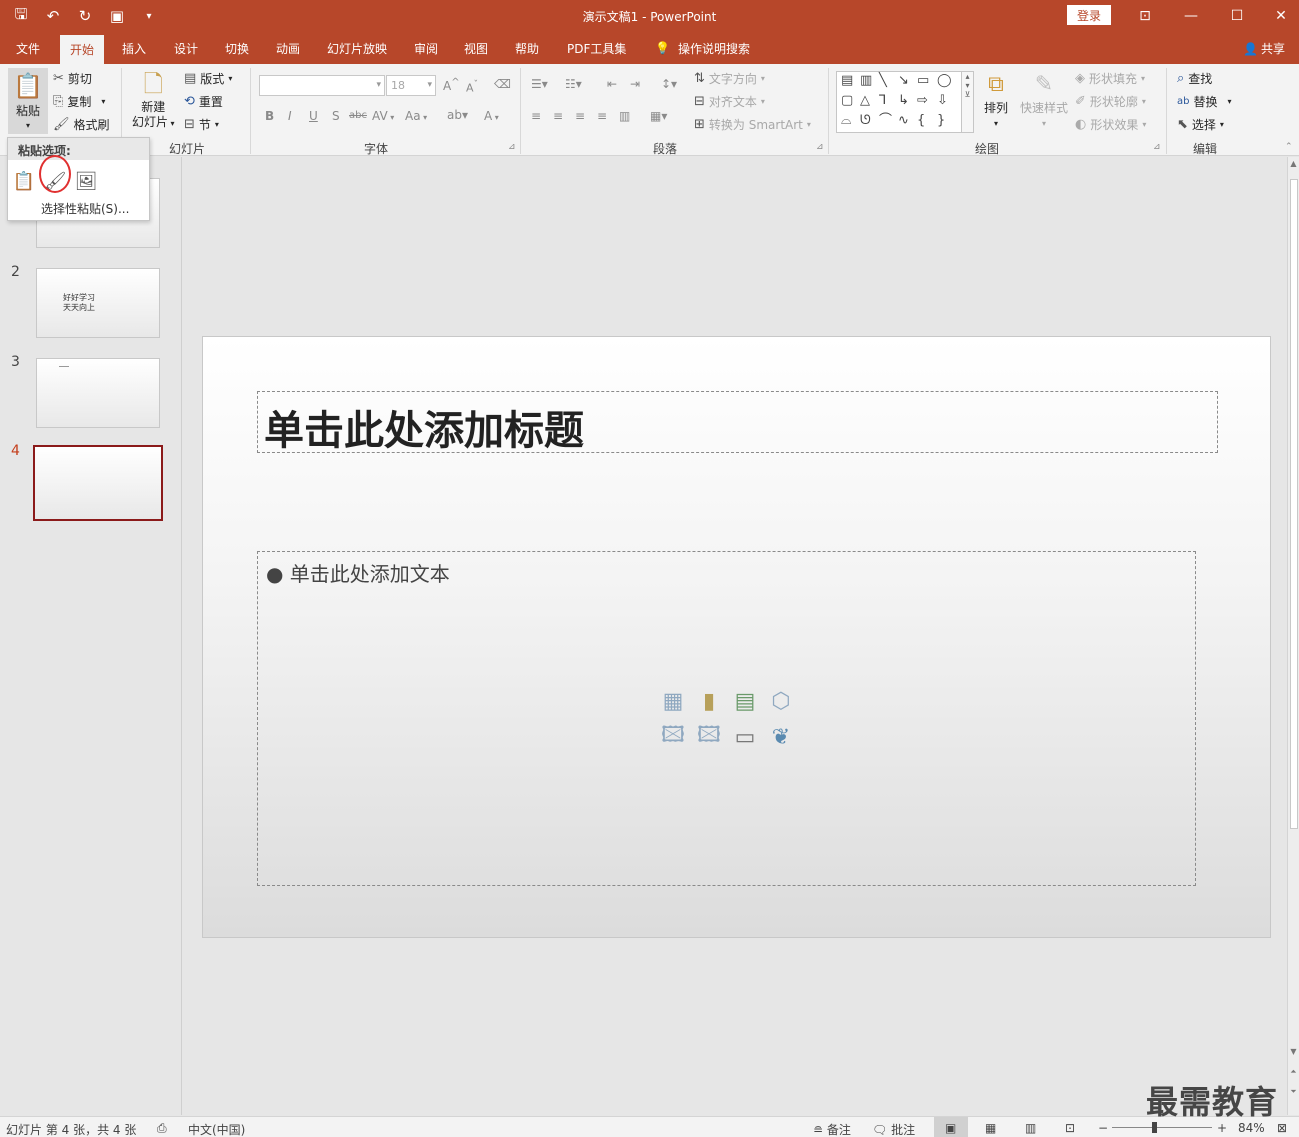 Image resolution: width=1299 pixels, height=1137 pixels. I want to click on tell-me-search: 💡 操作说明搜索, so click(702, 48).